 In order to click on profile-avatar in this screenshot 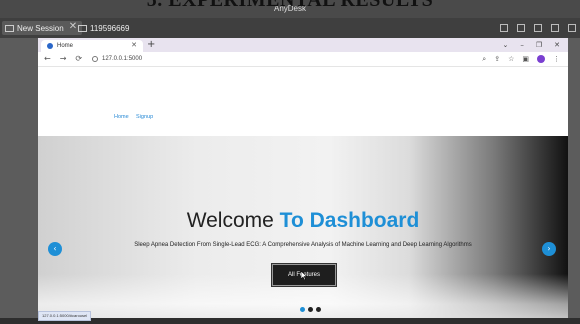, I will do `click(541, 59)`.